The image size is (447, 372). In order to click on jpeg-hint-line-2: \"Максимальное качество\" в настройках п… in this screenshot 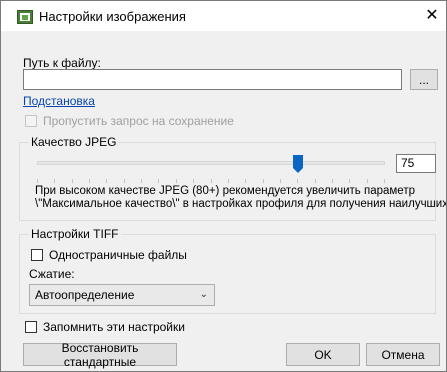, I will do `click(241, 204)`.